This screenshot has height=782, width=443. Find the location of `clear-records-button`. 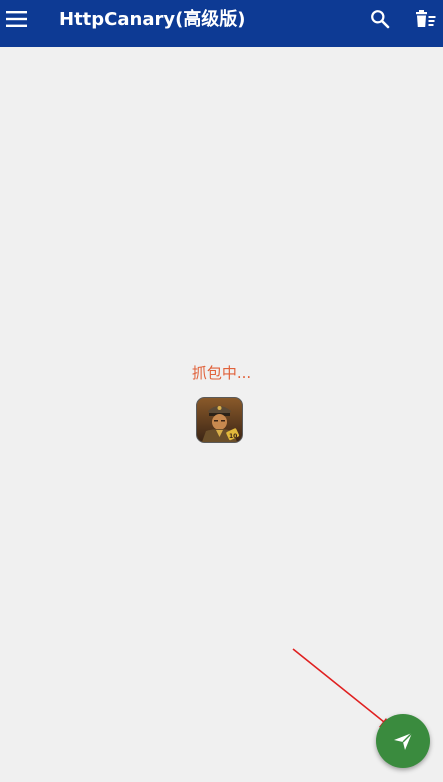

clear-records-button is located at coordinates (426, 19).